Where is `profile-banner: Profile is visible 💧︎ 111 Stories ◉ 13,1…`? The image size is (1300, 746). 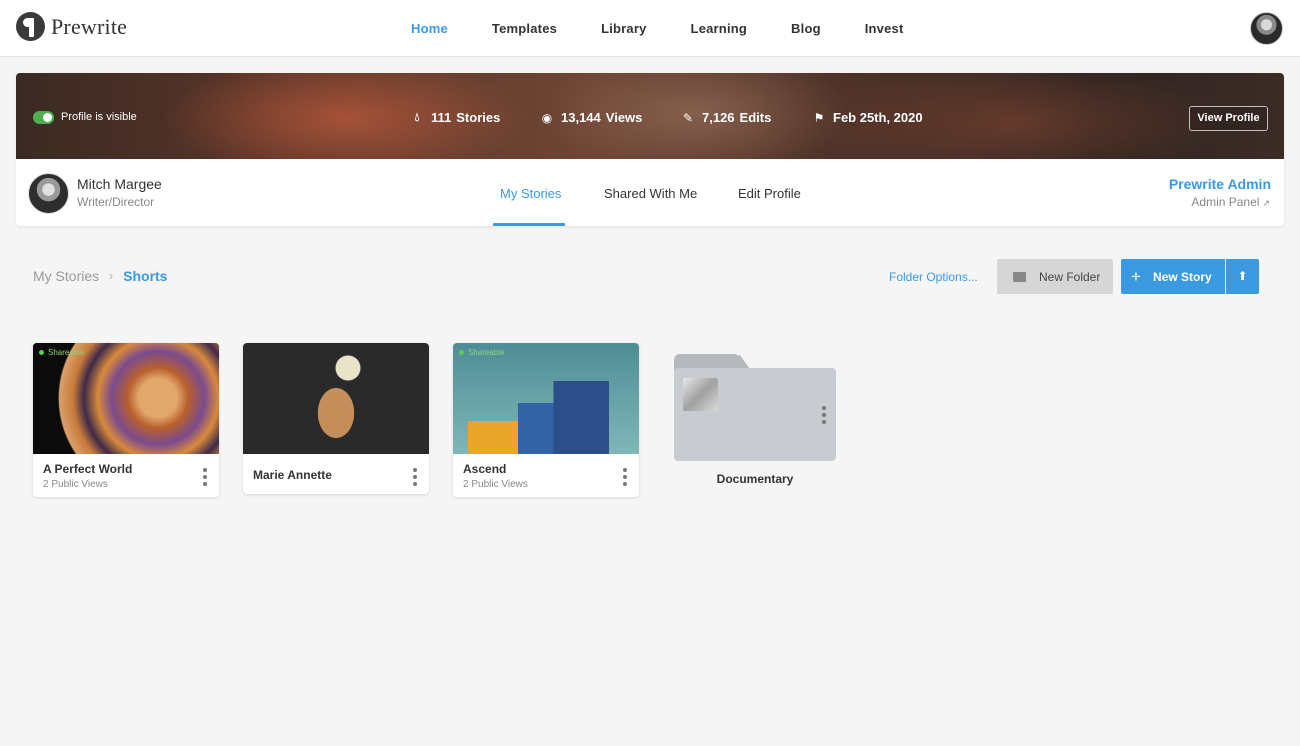
profile-banner: Profile is visible 💧︎ 111 Stories ◉ 13,1… is located at coordinates (650, 116).